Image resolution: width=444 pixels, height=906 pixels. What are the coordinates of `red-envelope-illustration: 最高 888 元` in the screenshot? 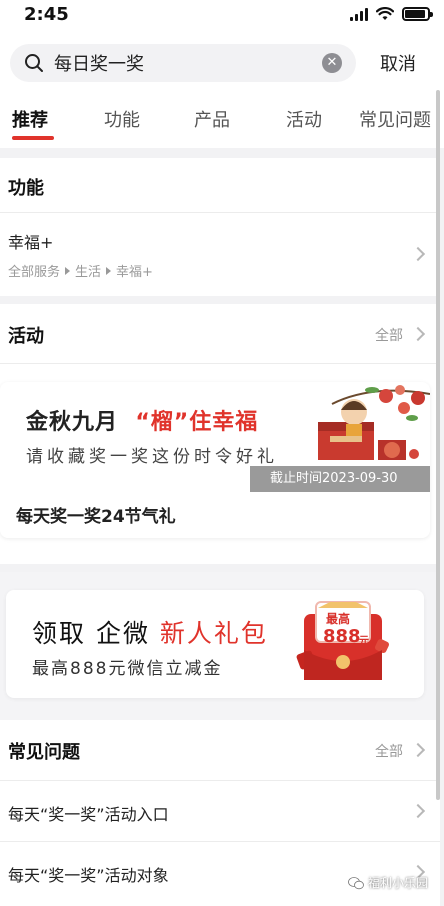 It's located at (344, 643).